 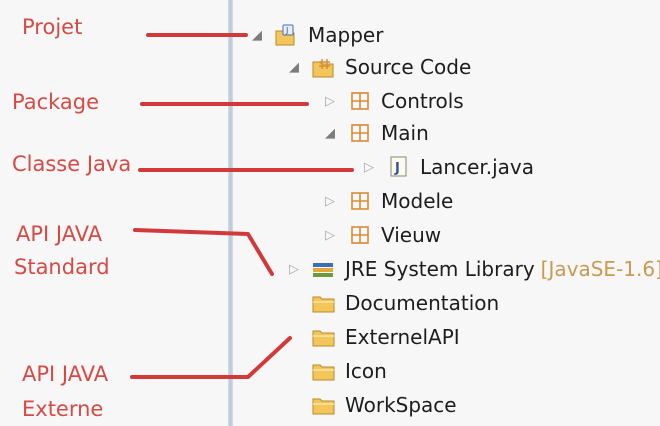 What do you see at coordinates (366, 371) in the screenshot?
I see `tree-label-folder-icon: Icon` at bounding box center [366, 371].